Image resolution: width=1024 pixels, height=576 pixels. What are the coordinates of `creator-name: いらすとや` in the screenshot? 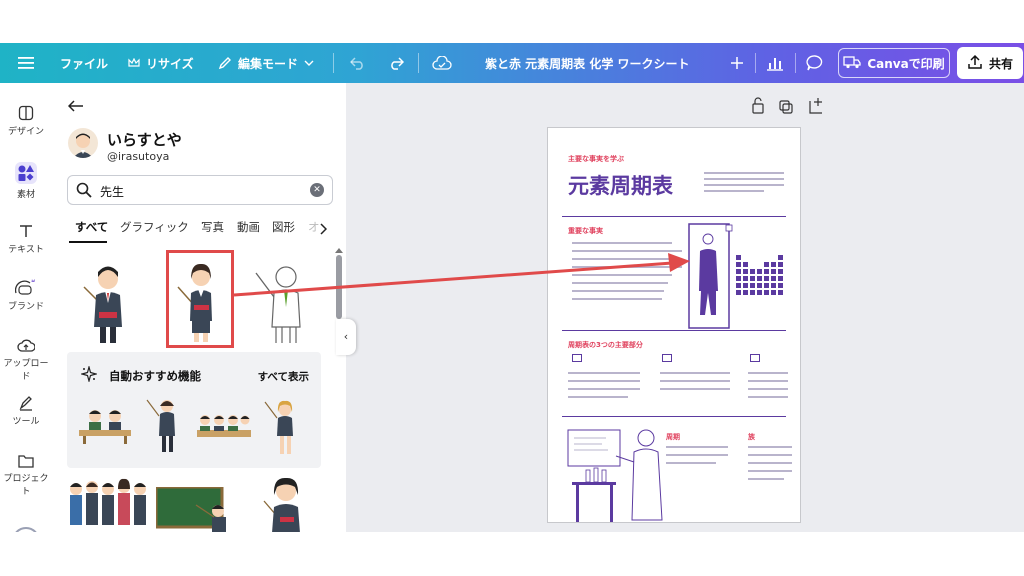 It's located at (144, 139).